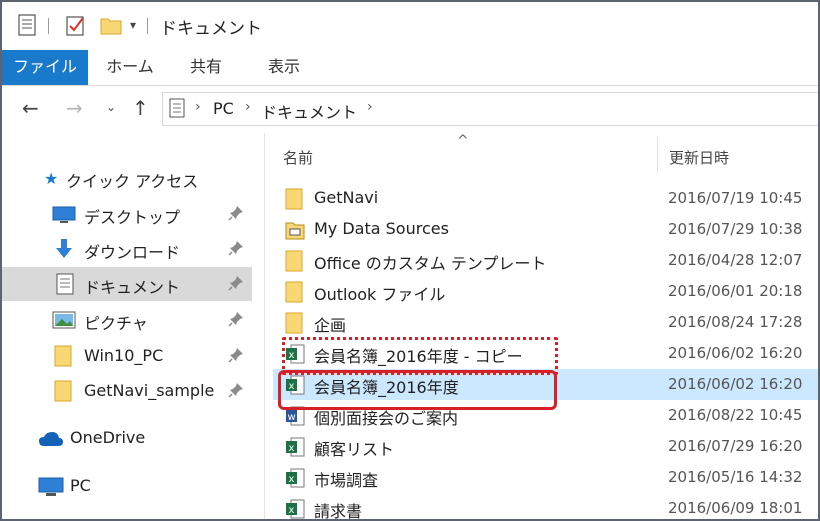 The height and width of the screenshot is (521, 820). Describe the element at coordinates (735, 291) in the screenshot. I see `file-date: 2016/06/01 20:18` at that location.